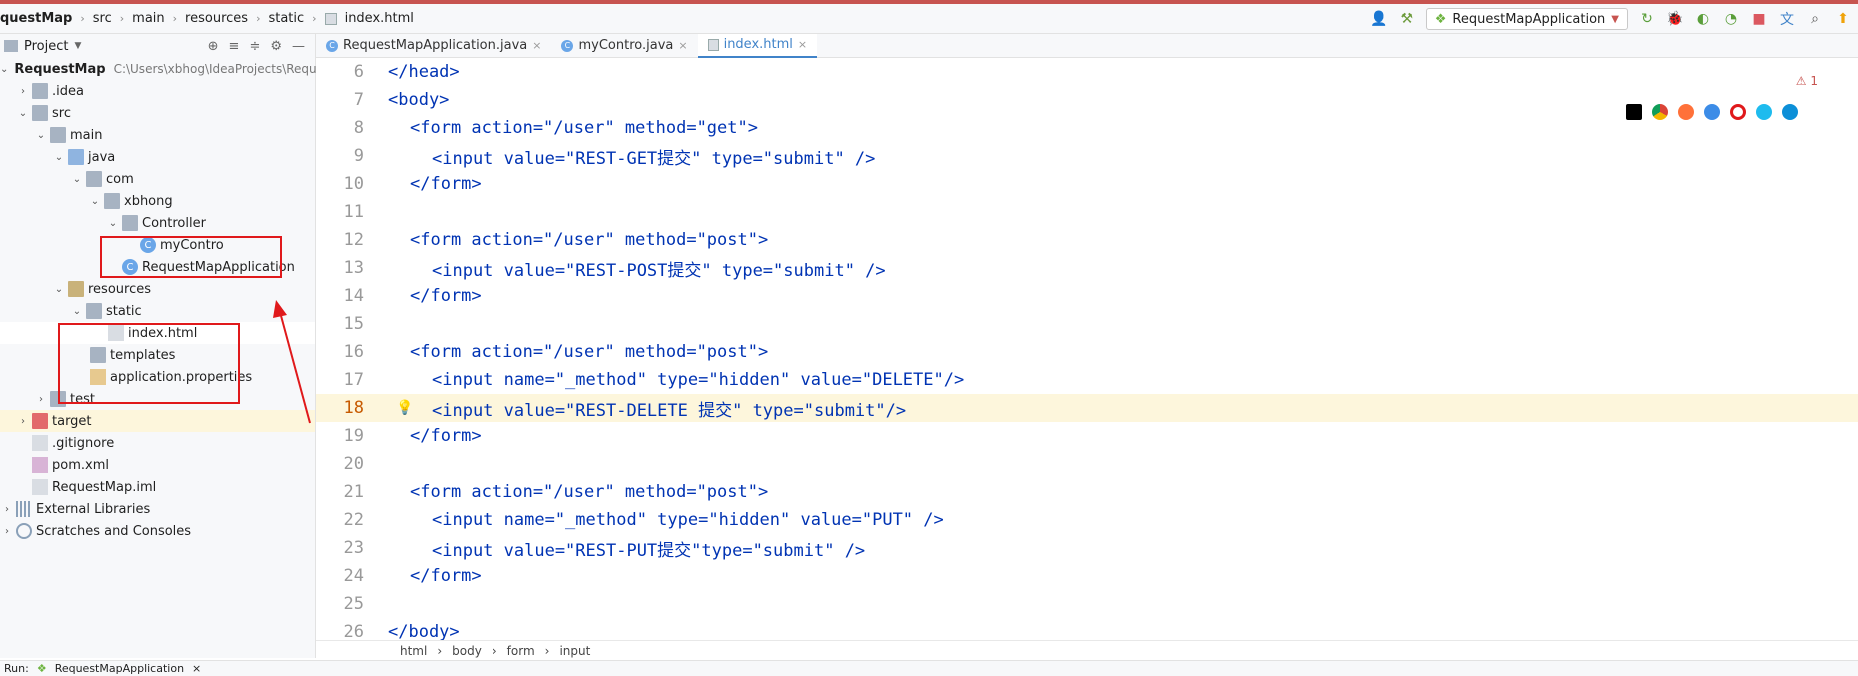 The image size is (1858, 676). What do you see at coordinates (157, 443) in the screenshot?
I see `tree-item-gitignore: .gitignore` at bounding box center [157, 443].